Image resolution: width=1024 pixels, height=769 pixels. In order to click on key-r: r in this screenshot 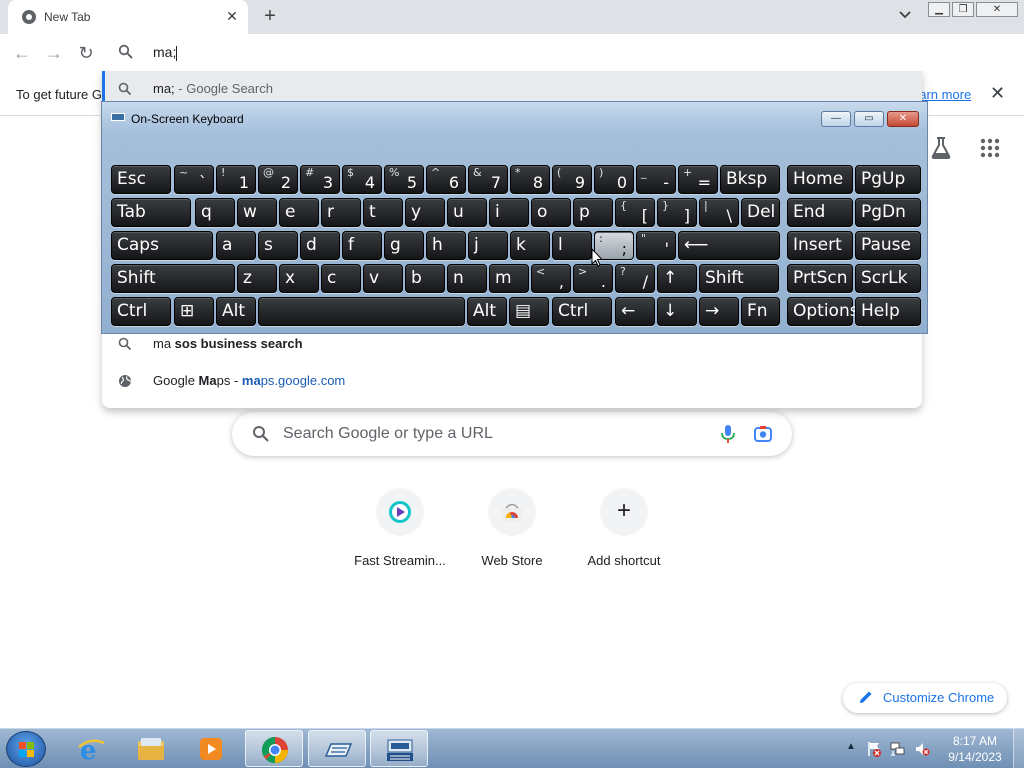, I will do `click(341, 212)`.